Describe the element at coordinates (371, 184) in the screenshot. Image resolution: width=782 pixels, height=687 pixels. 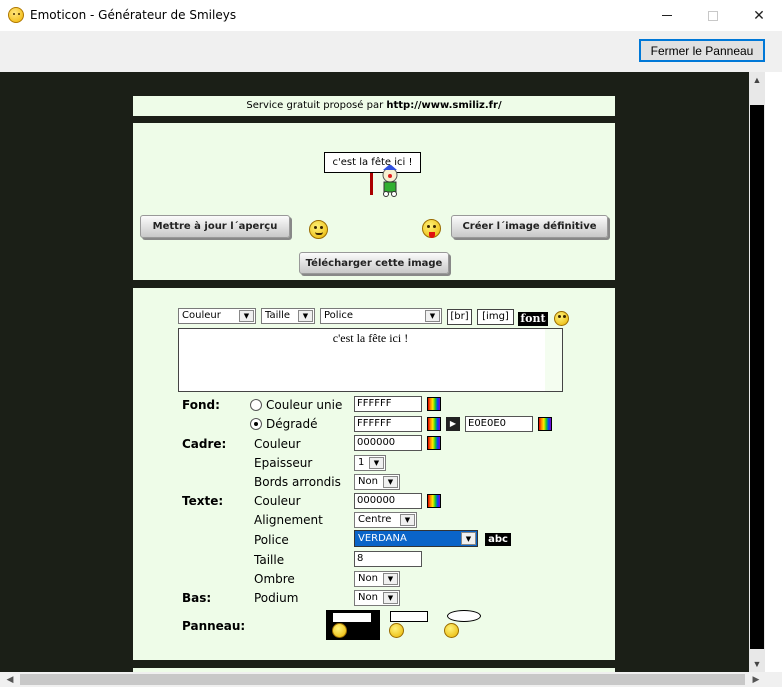
I see `sign-pole` at that location.